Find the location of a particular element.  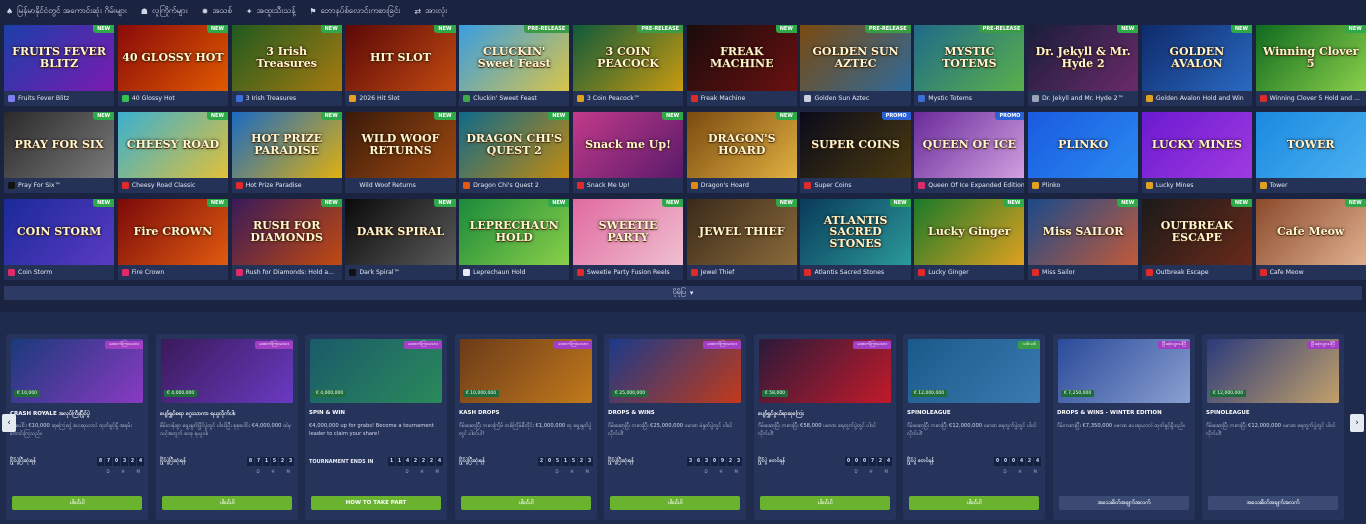

game-thumbnail: Dr. Jekyll & Mr. Hyde 2 NEW is located at coordinates (1083, 58).